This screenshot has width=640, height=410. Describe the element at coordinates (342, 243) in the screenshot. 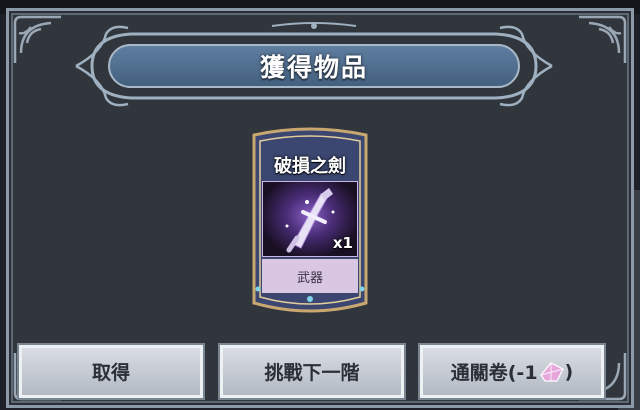

I see `item-quantity: x1` at that location.